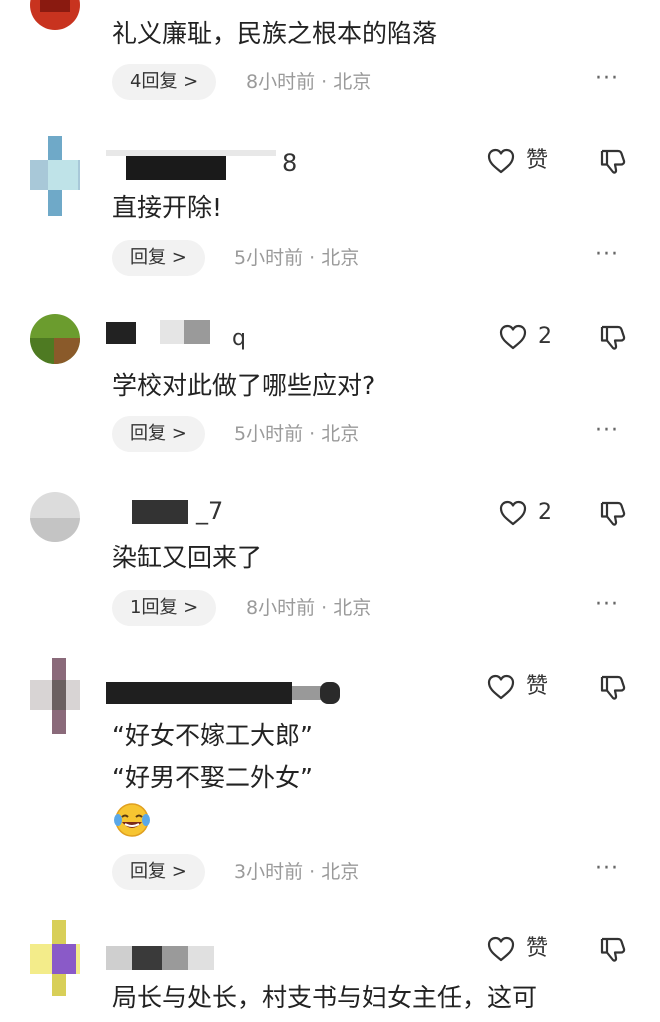 This screenshot has height=1022, width=660. Describe the element at coordinates (330, 55) in the screenshot. I see `comment-item: 礼义廉耻，民族之根本的陷落 4回复 > 8小时前 · 北京 ···` at that location.